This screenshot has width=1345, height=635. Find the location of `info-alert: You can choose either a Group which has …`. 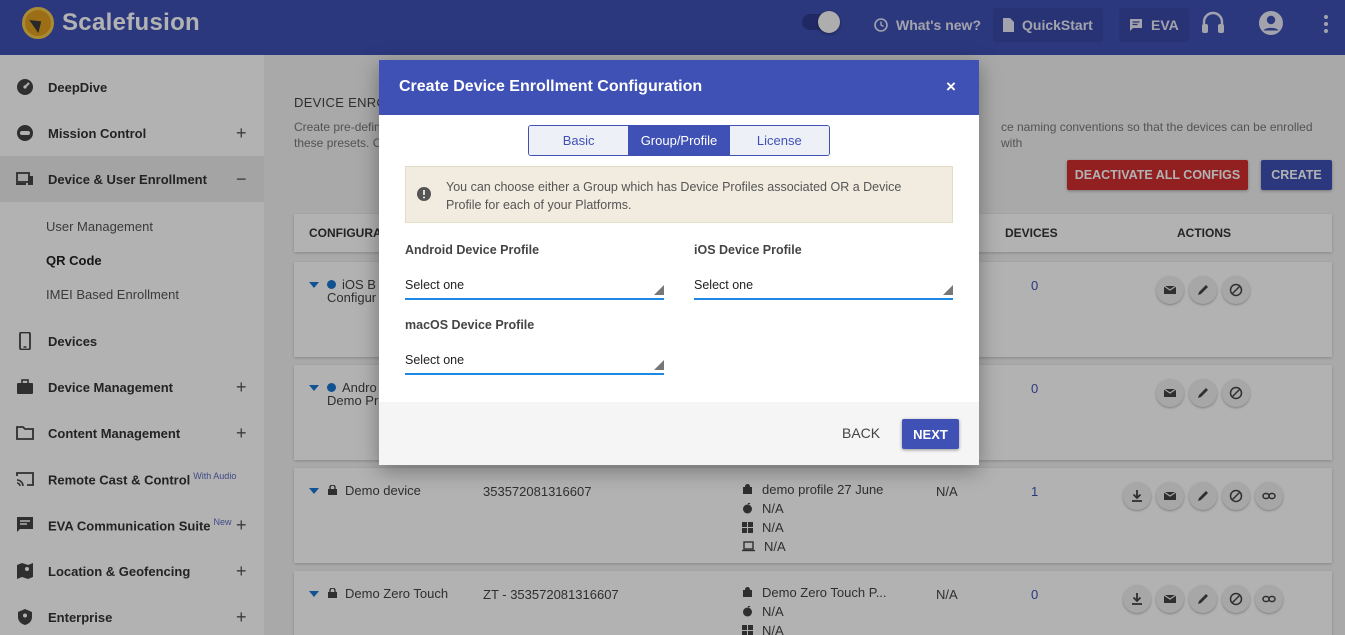

info-alert: You can choose either a Group which has … is located at coordinates (679, 194).